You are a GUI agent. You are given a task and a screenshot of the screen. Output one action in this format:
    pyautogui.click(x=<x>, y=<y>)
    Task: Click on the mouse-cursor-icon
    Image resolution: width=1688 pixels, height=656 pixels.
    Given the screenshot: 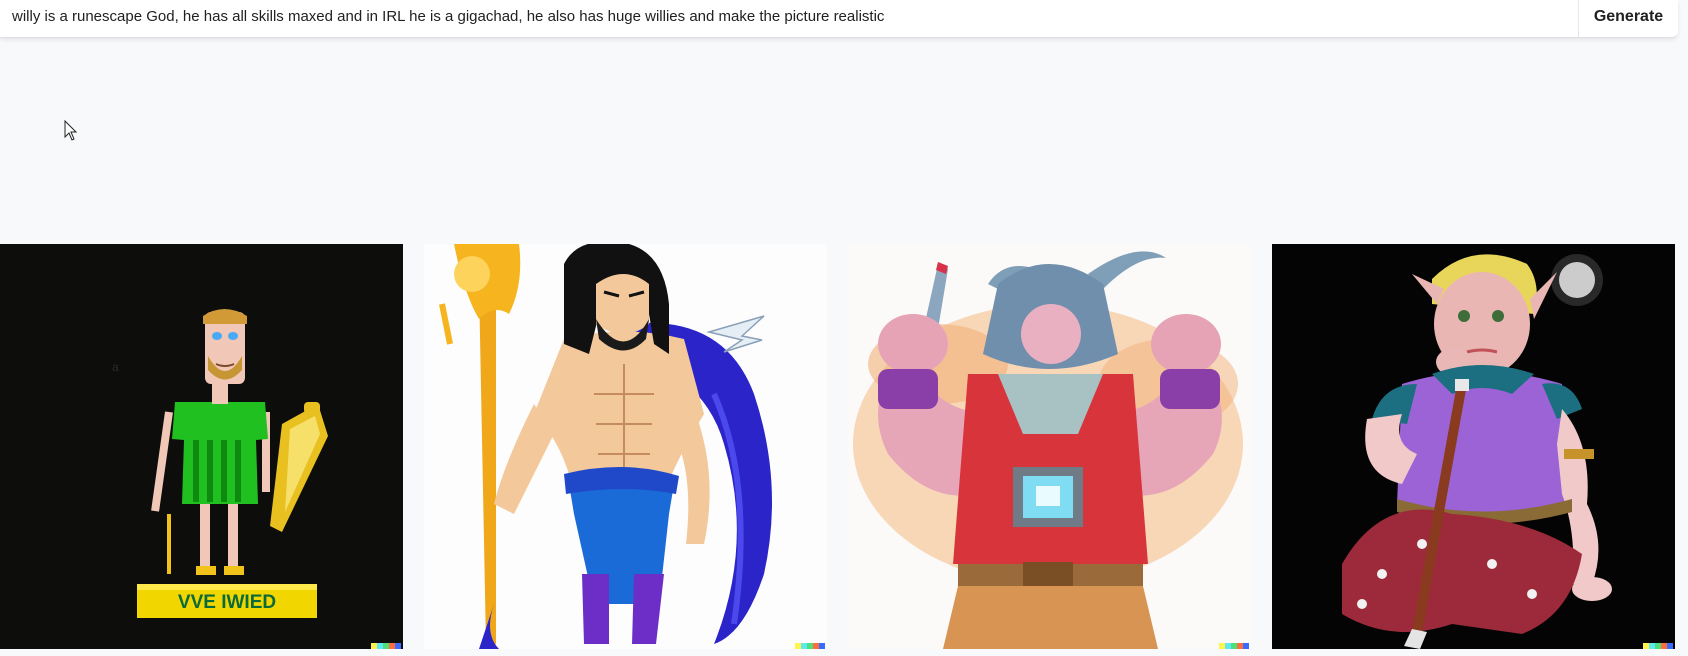 What is the action you would take?
    pyautogui.click(x=71, y=130)
    